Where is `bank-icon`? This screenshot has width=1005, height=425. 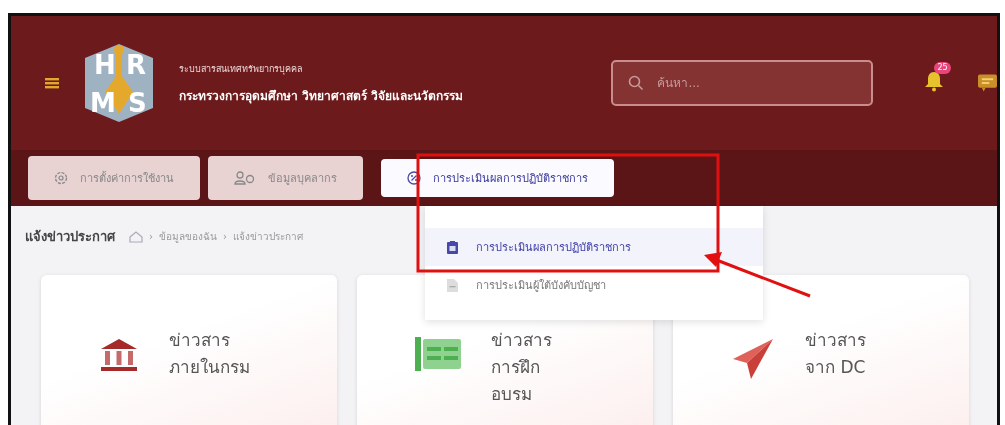
bank-icon is located at coordinates (119, 355).